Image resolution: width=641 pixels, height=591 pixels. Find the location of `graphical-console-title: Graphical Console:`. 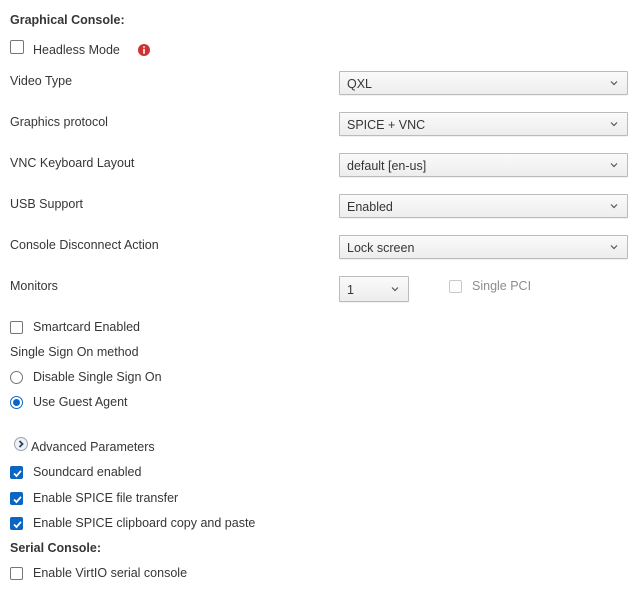

graphical-console-title: Graphical Console: is located at coordinates (67, 20).